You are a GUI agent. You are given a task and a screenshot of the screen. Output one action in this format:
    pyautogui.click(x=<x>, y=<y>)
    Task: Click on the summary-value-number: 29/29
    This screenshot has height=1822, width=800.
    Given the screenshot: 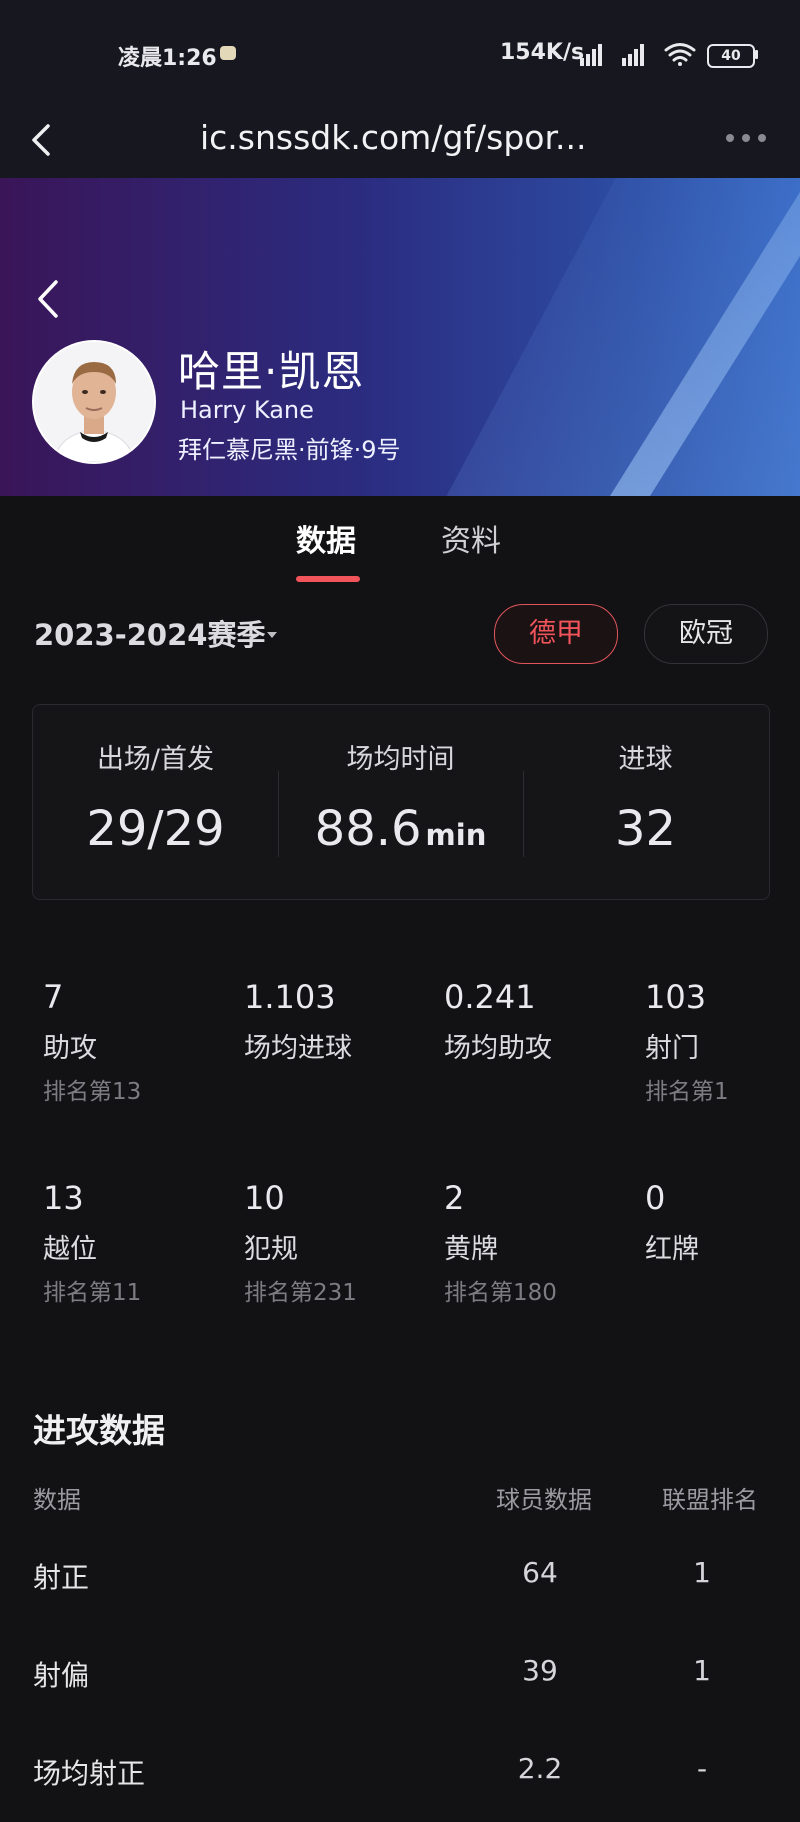 What is the action you would take?
    pyautogui.click(x=155, y=829)
    